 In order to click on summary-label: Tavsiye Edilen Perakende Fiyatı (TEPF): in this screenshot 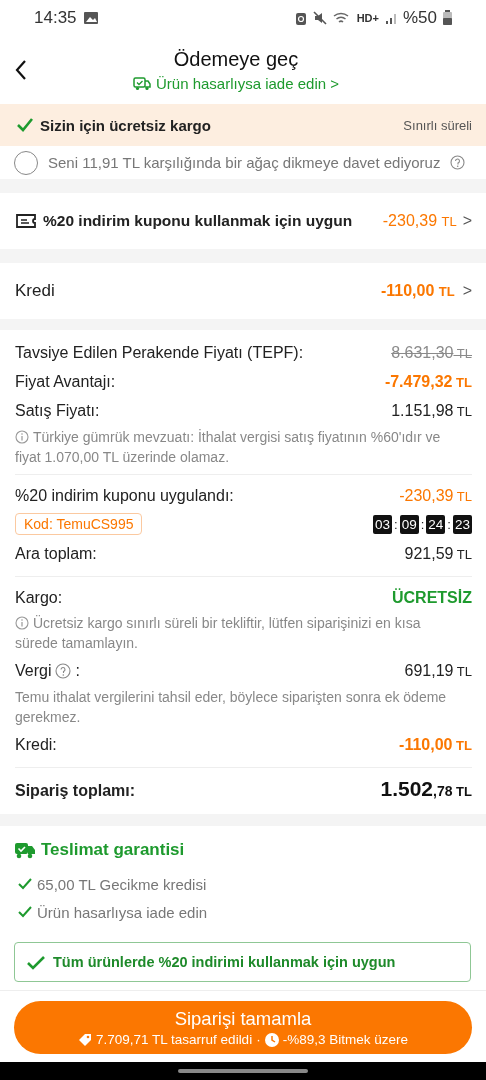, I will do `click(159, 353)`.